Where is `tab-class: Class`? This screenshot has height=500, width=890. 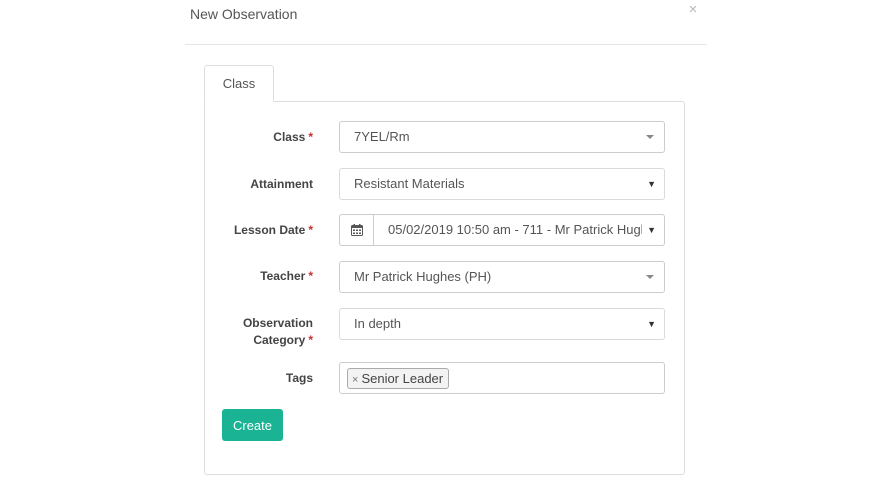
tab-class: Class is located at coordinates (239, 83).